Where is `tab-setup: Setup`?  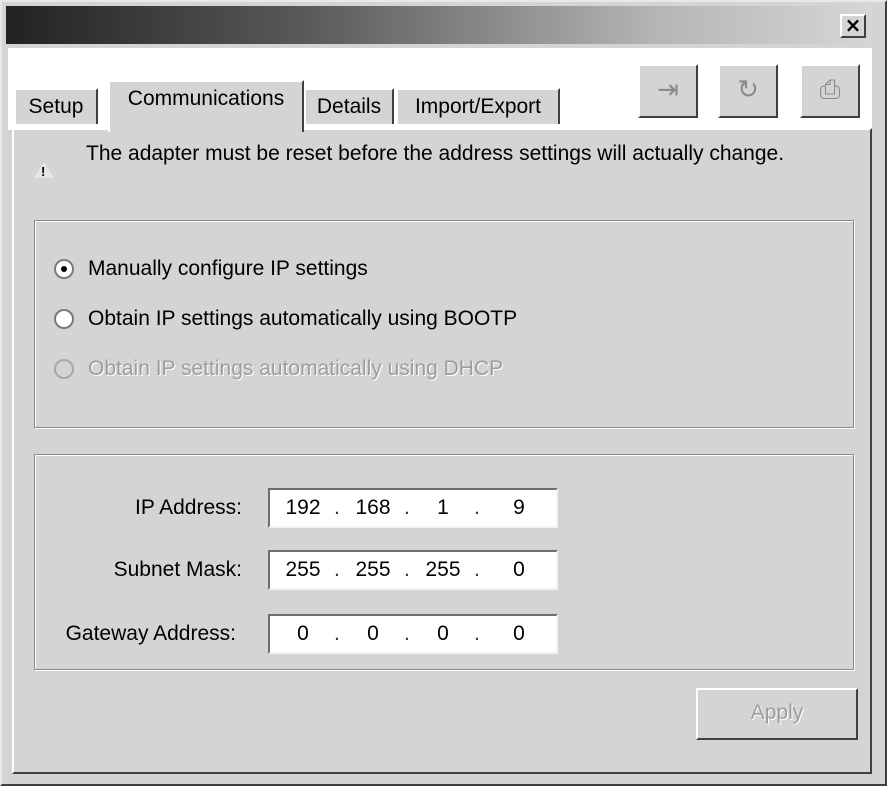
tab-setup: Setup is located at coordinates (56, 106).